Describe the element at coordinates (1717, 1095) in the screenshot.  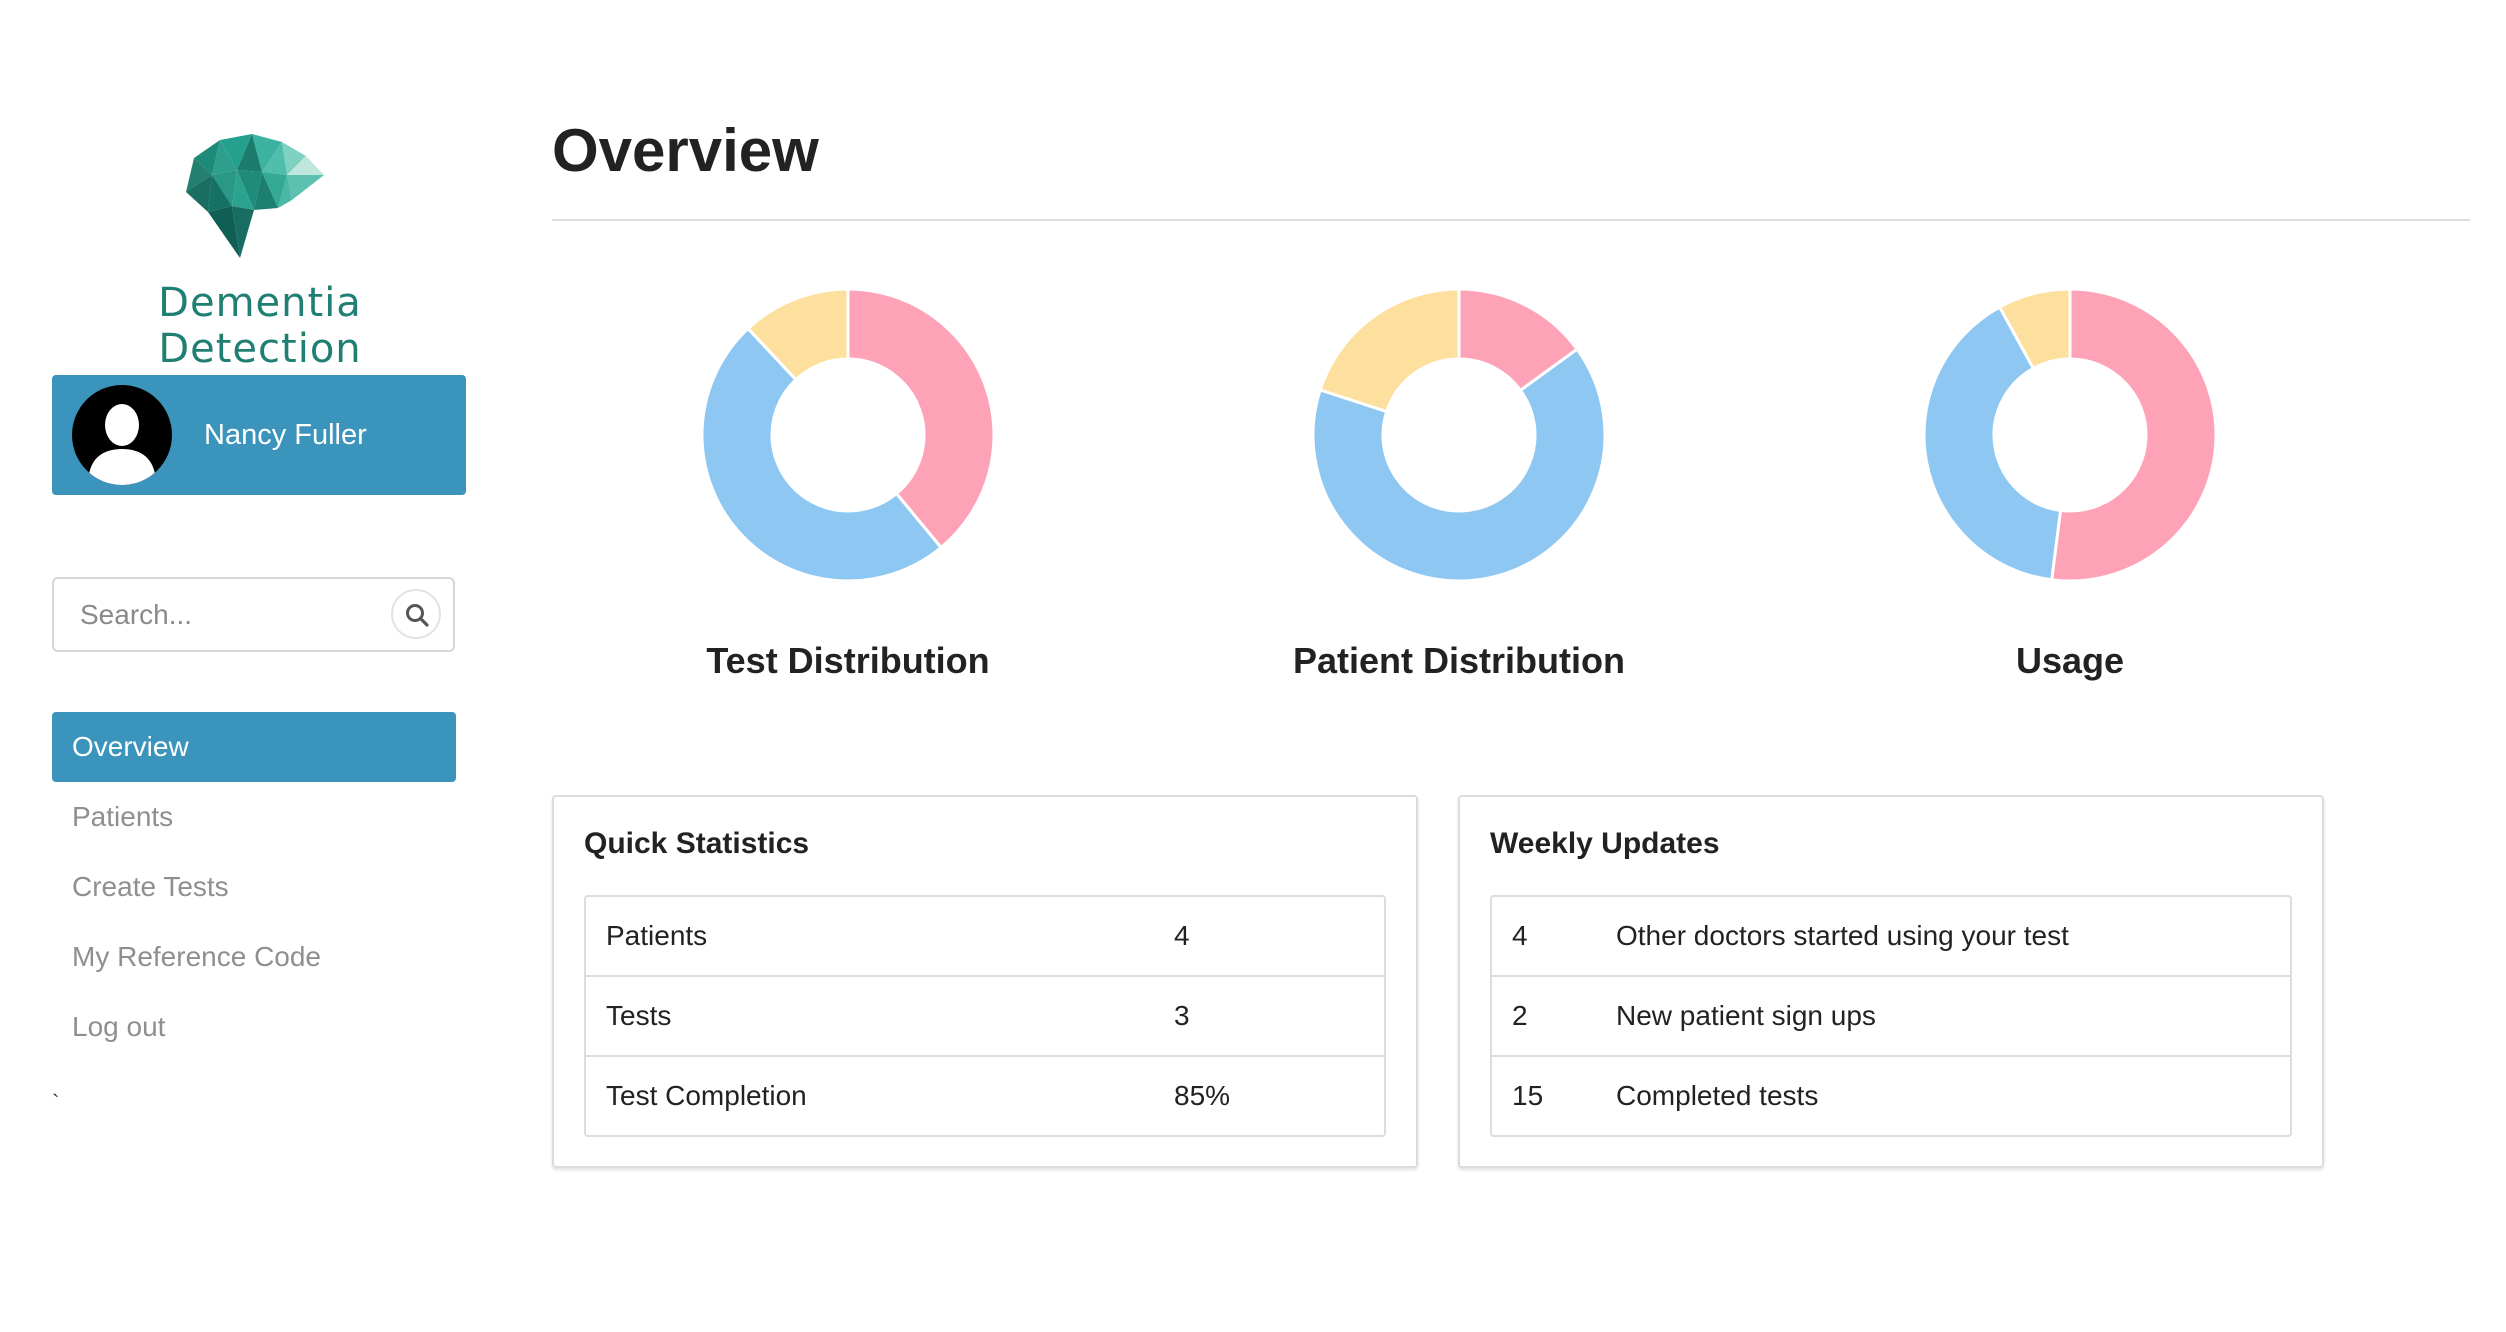
I see `update-text: Completed tests` at that location.